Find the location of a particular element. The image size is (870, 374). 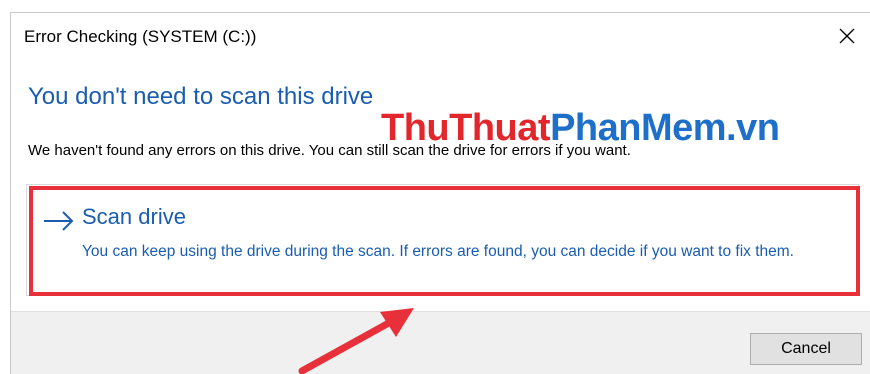

close-button is located at coordinates (847, 36).